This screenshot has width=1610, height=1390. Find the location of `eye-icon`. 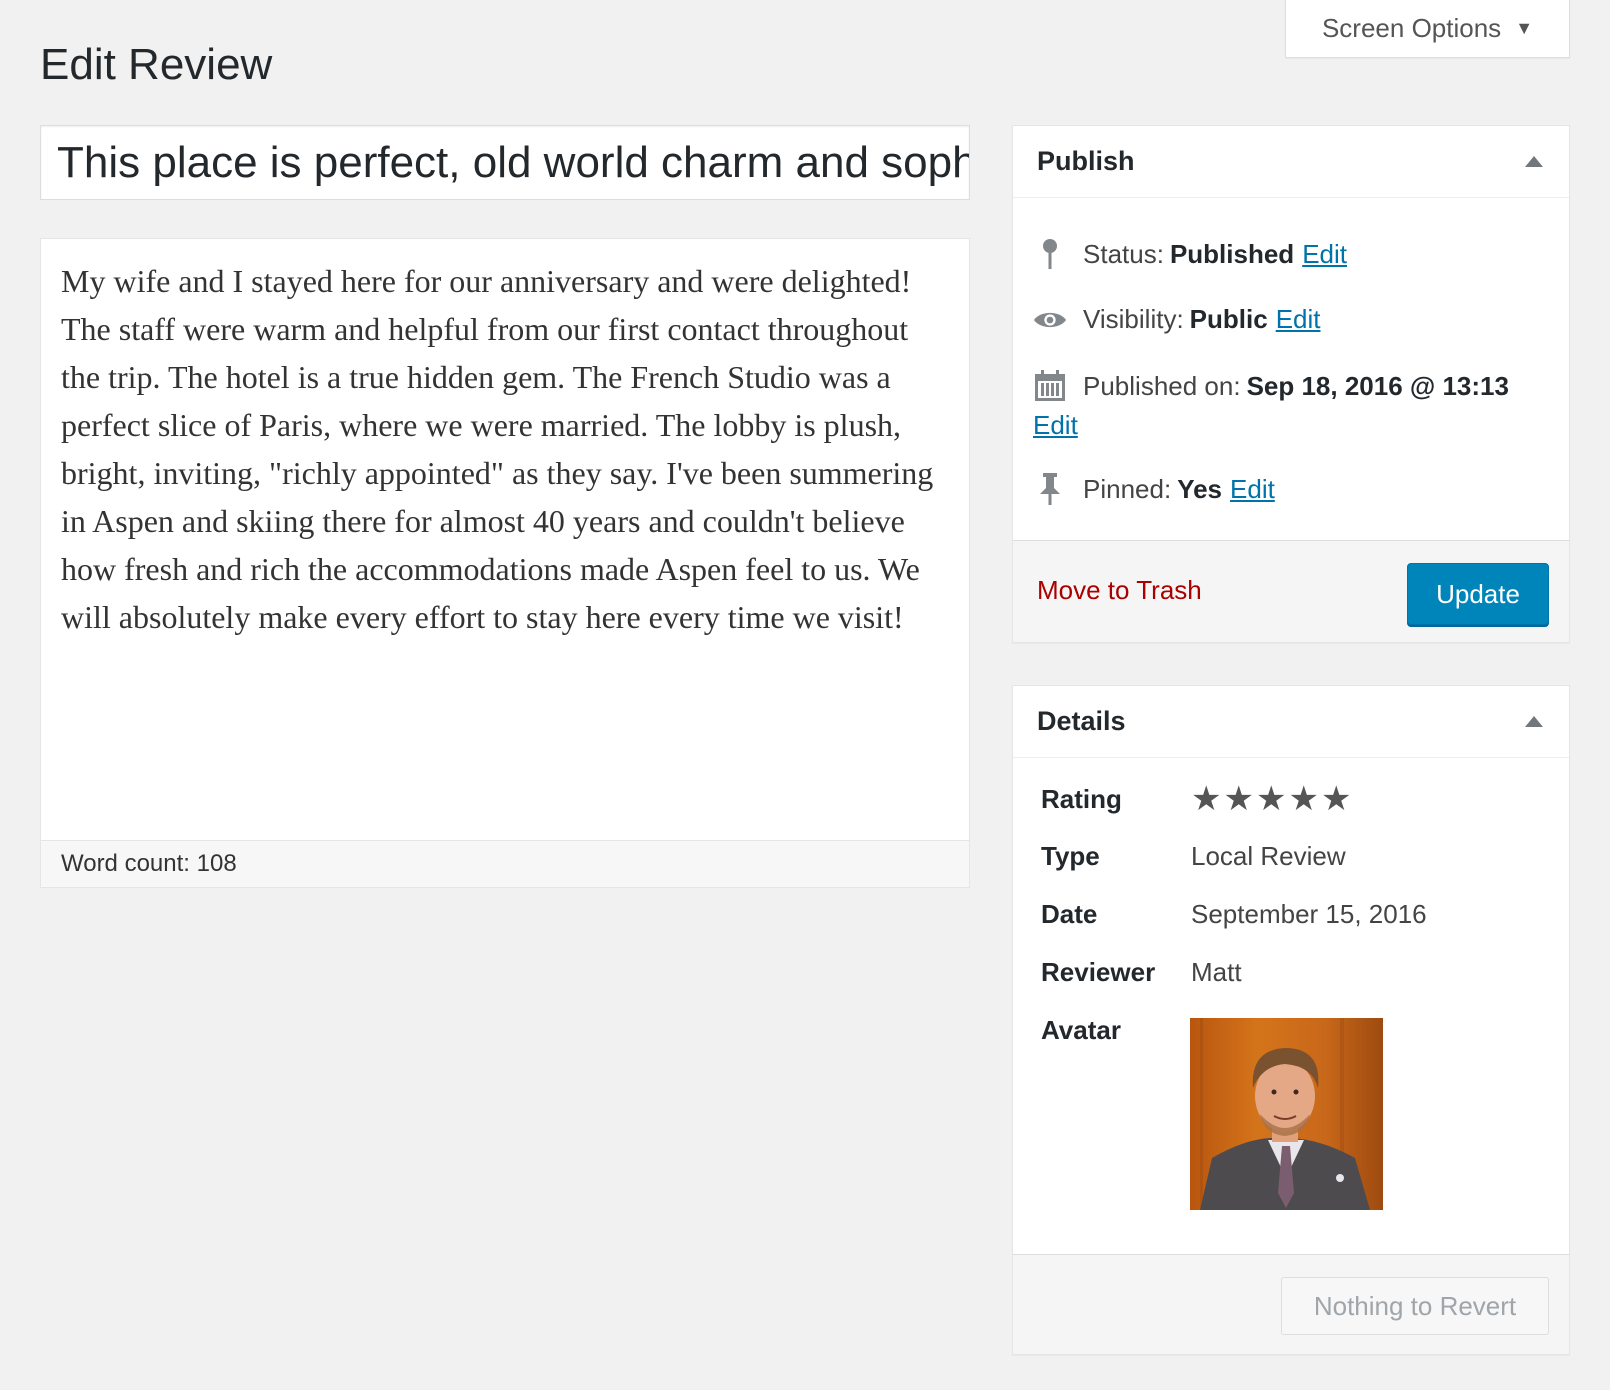

eye-icon is located at coordinates (1050, 320).